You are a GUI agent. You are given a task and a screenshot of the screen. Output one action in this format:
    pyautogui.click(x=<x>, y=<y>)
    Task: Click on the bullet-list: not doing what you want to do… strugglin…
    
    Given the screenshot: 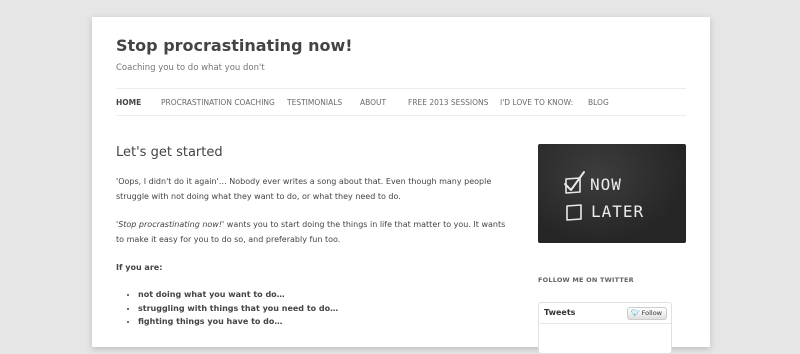 What is the action you would take?
    pyautogui.click(x=227, y=308)
    